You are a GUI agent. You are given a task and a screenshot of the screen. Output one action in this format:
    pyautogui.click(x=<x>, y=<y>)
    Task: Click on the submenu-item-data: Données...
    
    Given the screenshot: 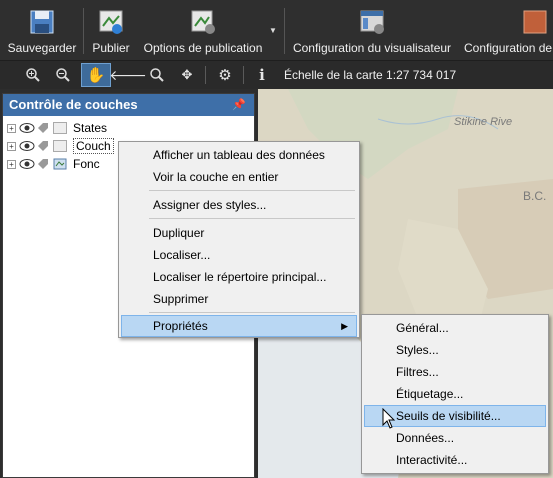 What is the action you would take?
    pyautogui.click(x=455, y=438)
    